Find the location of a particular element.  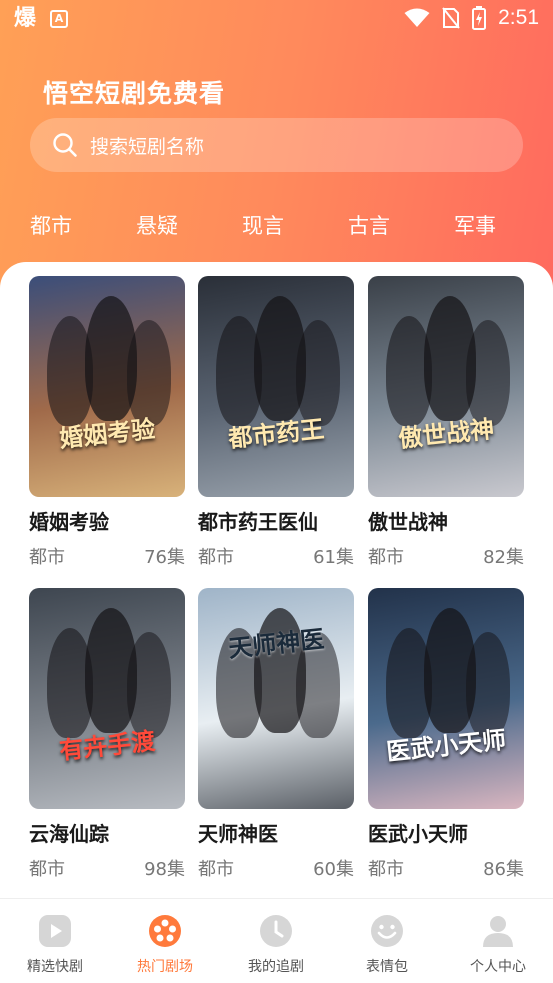

drama-card: 都市药王 都市药王医仙 都市 61集 is located at coordinates (276, 422).